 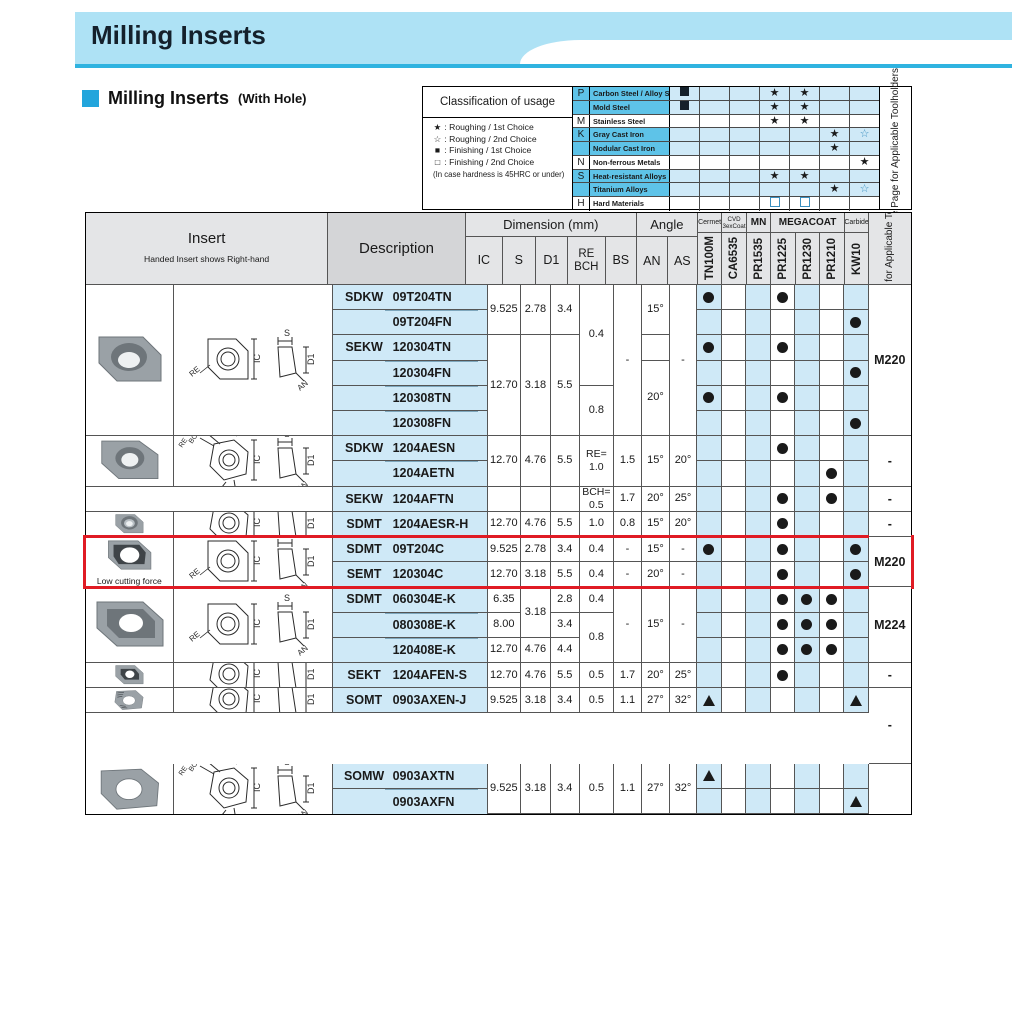 I want to click on svg-text: AN, so click(x=302, y=650).